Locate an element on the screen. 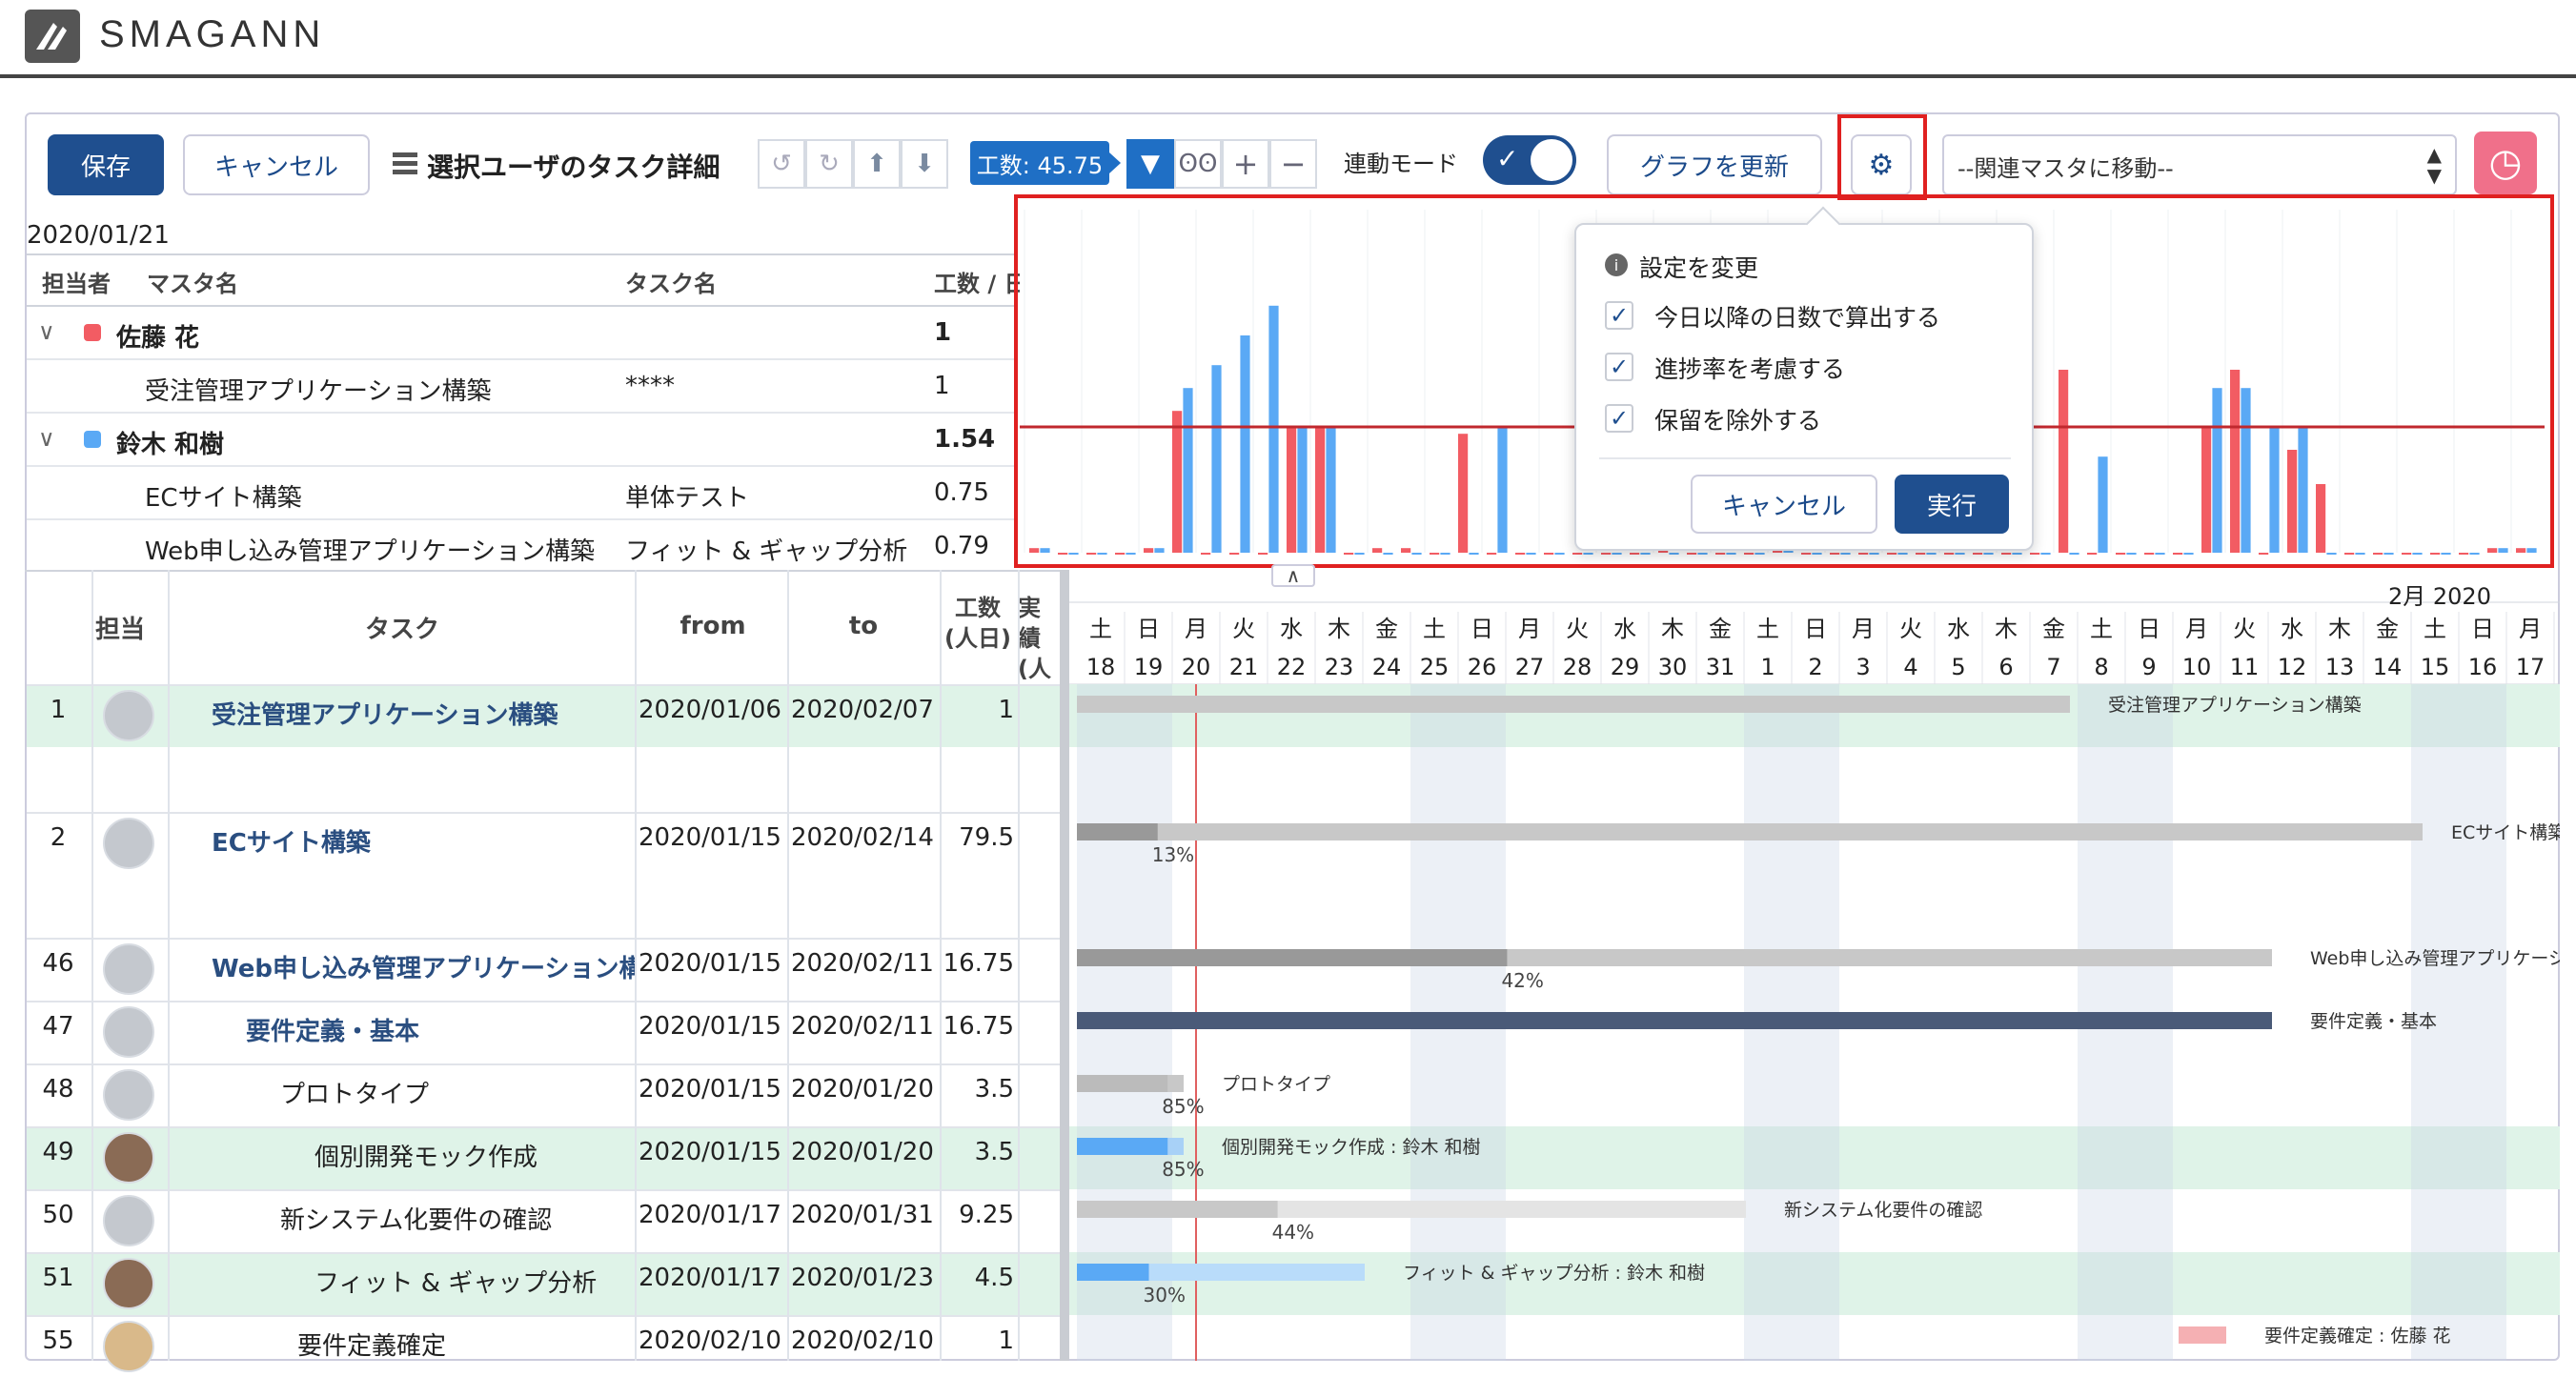 This screenshot has width=2576, height=1377. row-to-date: 2020/01/23 is located at coordinates (863, 1278).